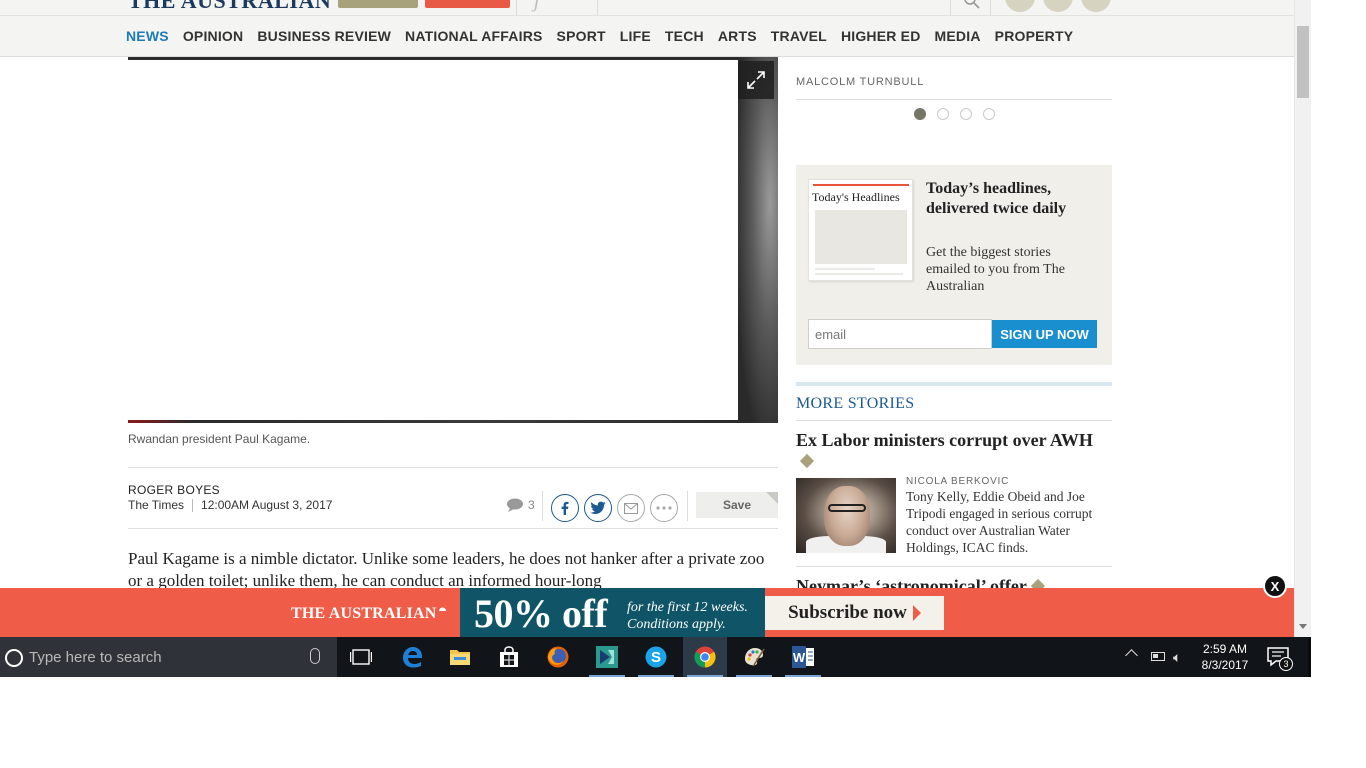 Image resolution: width=1366 pixels, height=768 pixels. Describe the element at coordinates (433, 421) in the screenshot. I see `hero-image-bottom-strip` at that location.